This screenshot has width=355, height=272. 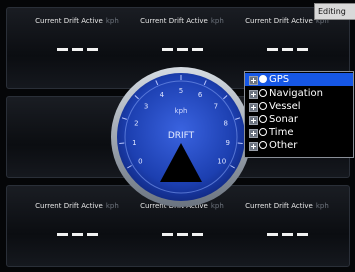 I want to click on dial-tick-label: 1, so click(x=134, y=143).